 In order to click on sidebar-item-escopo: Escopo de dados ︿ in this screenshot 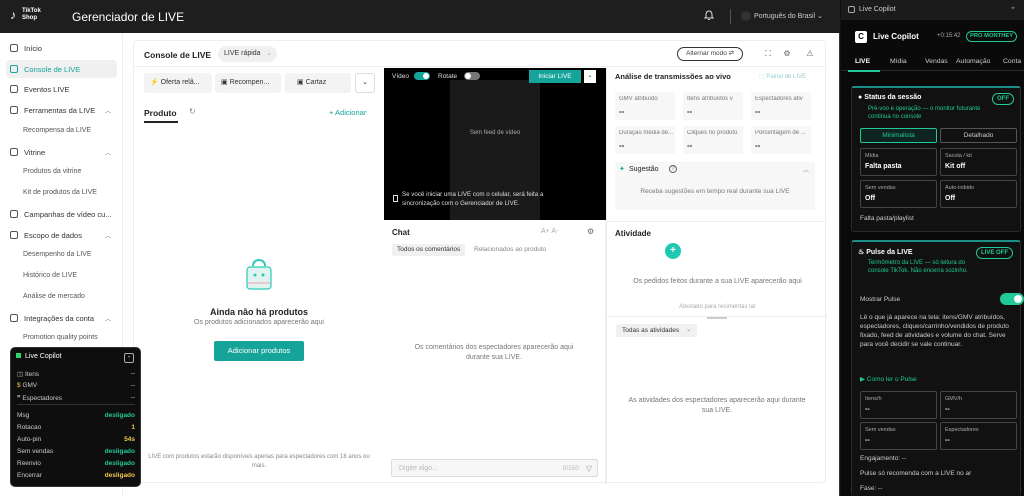, I will do `click(61, 235)`.